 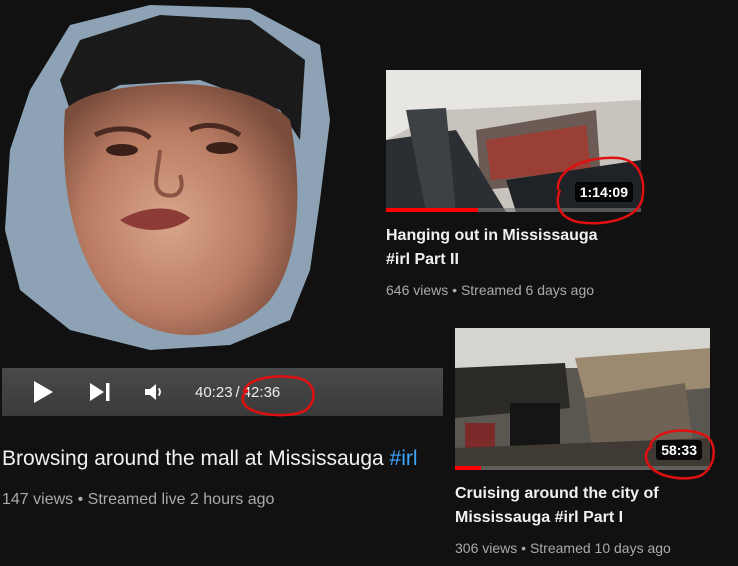 I want to click on play-icon, so click(x=43, y=392).